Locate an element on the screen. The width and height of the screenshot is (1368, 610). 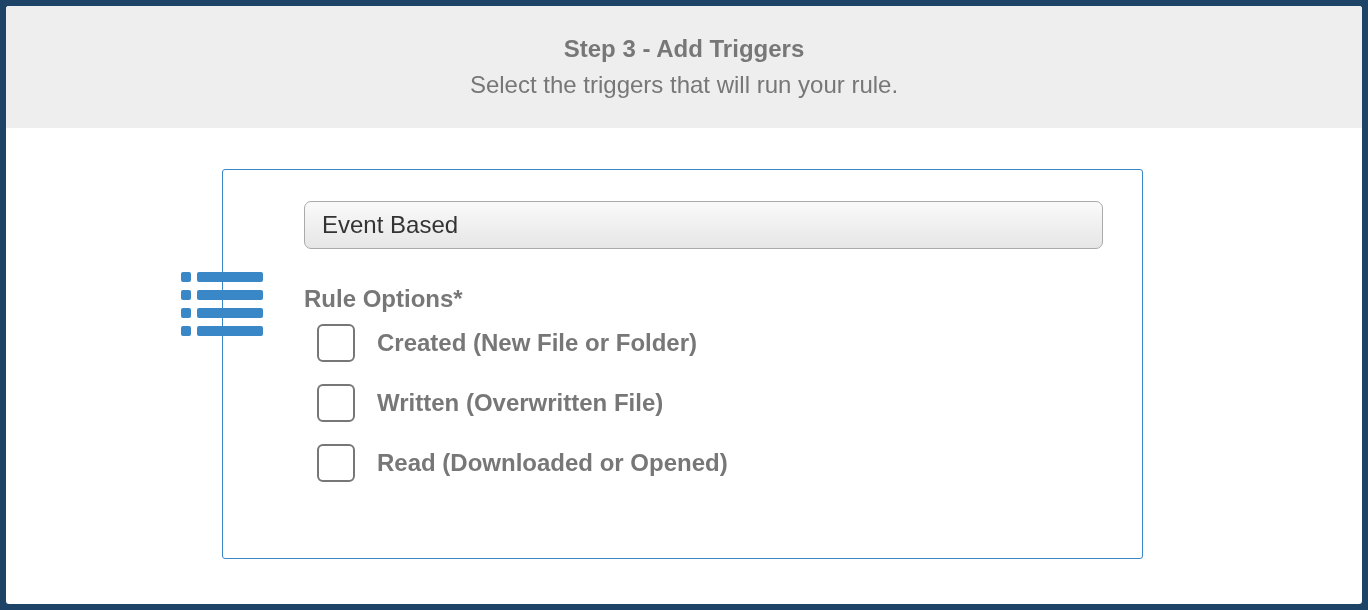
checkbox-label: Written (Overwritten File) is located at coordinates (520, 403).